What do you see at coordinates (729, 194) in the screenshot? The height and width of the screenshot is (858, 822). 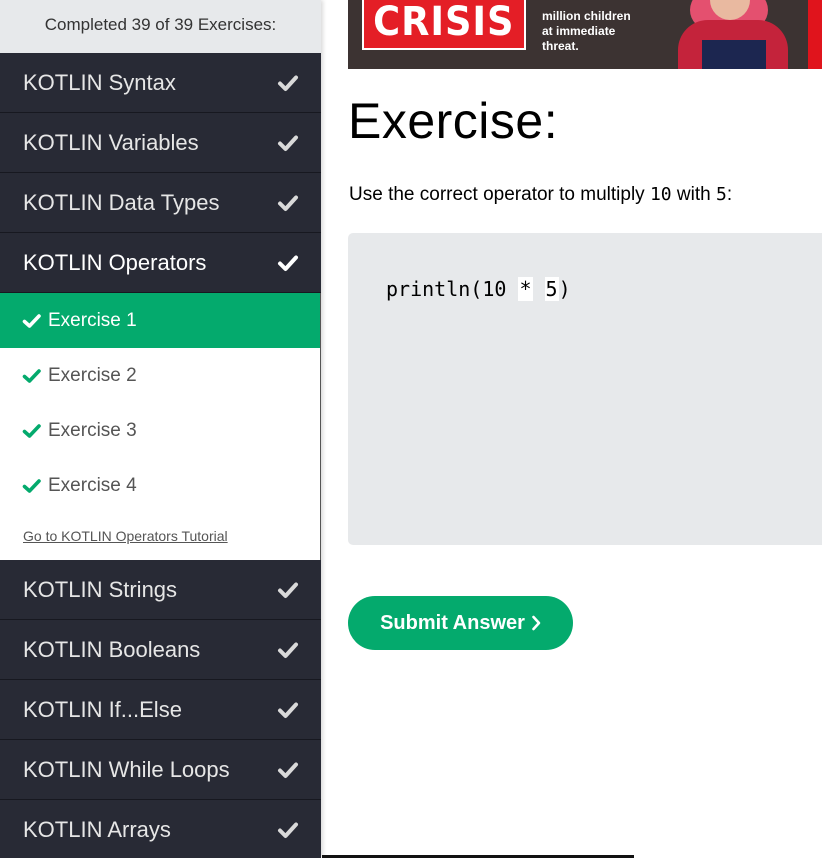 I see `instruction-text: :` at bounding box center [729, 194].